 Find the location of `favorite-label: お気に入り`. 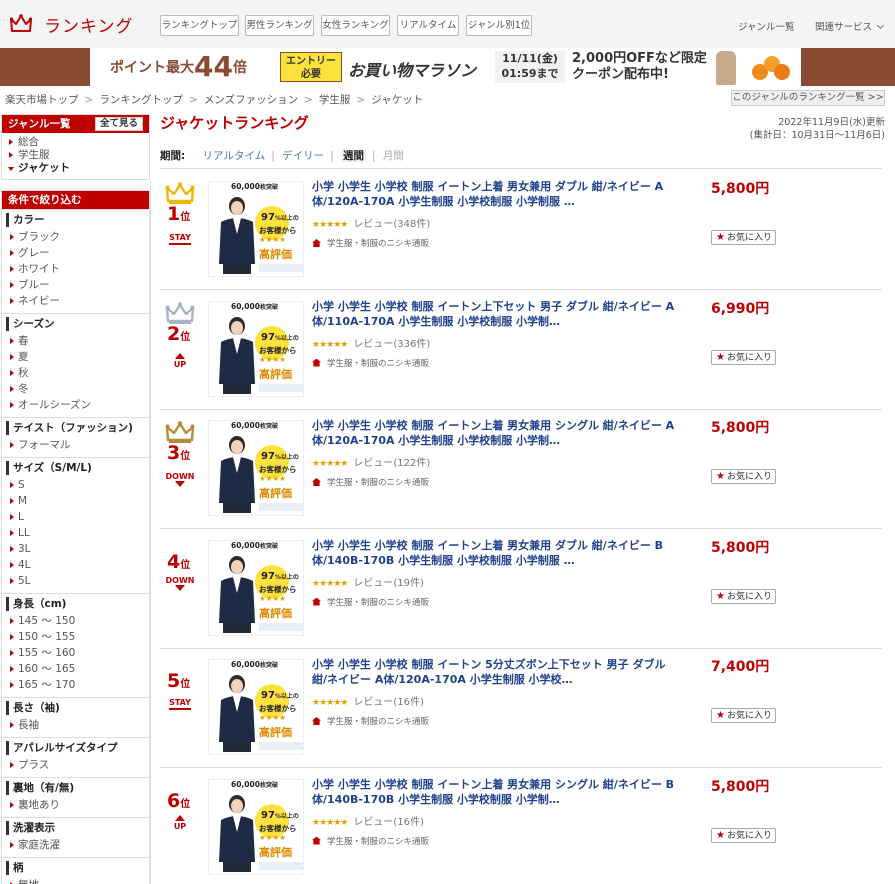

favorite-label: お気に入り is located at coordinates (749, 835).